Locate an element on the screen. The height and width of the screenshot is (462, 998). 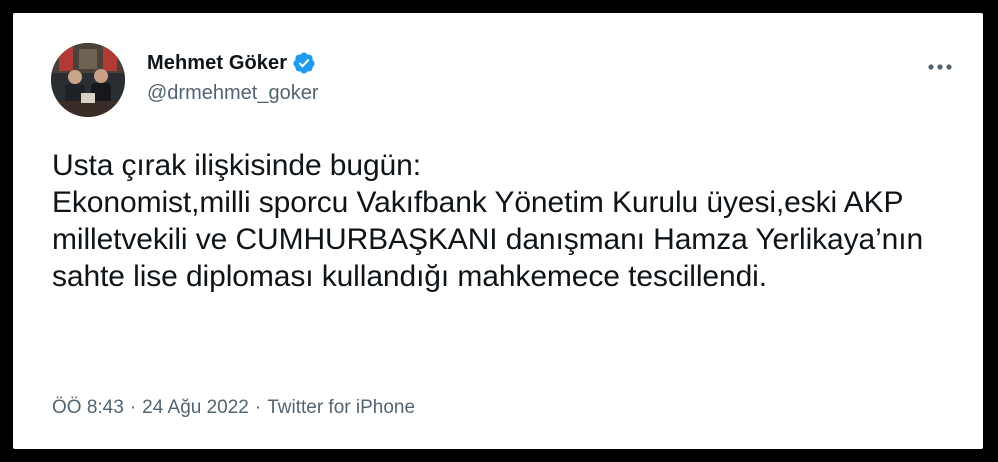
verified-badge-icon is located at coordinates (304, 63).